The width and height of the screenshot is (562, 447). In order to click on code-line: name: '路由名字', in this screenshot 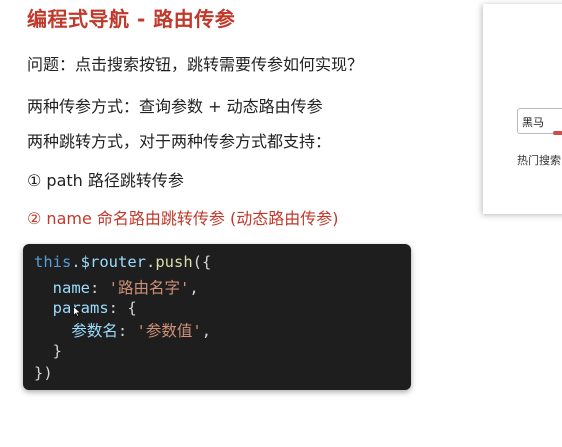, I will do `click(116, 287)`.